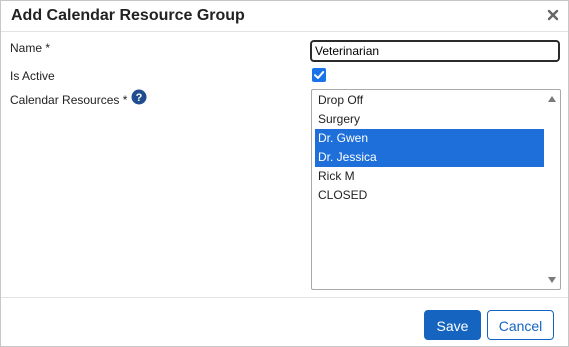 The height and width of the screenshot is (347, 569). I want to click on resource-option-rick-m: Rick M, so click(429, 176).